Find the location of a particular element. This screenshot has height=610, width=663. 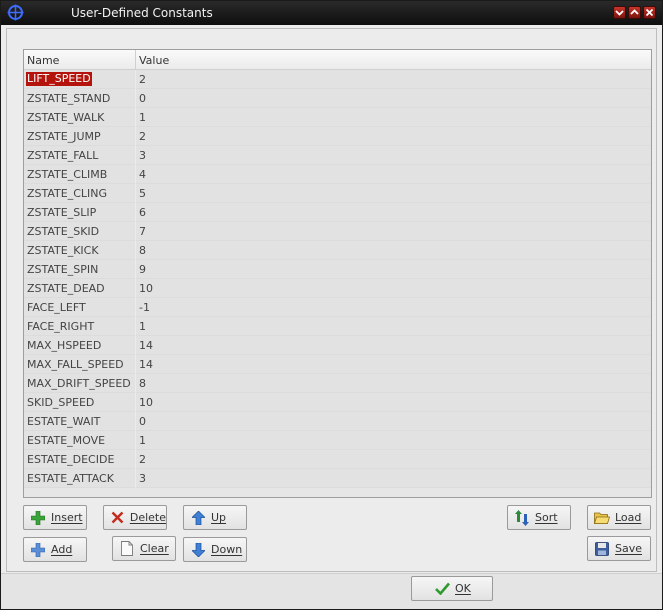

column-divider is located at coordinates (135, 60).